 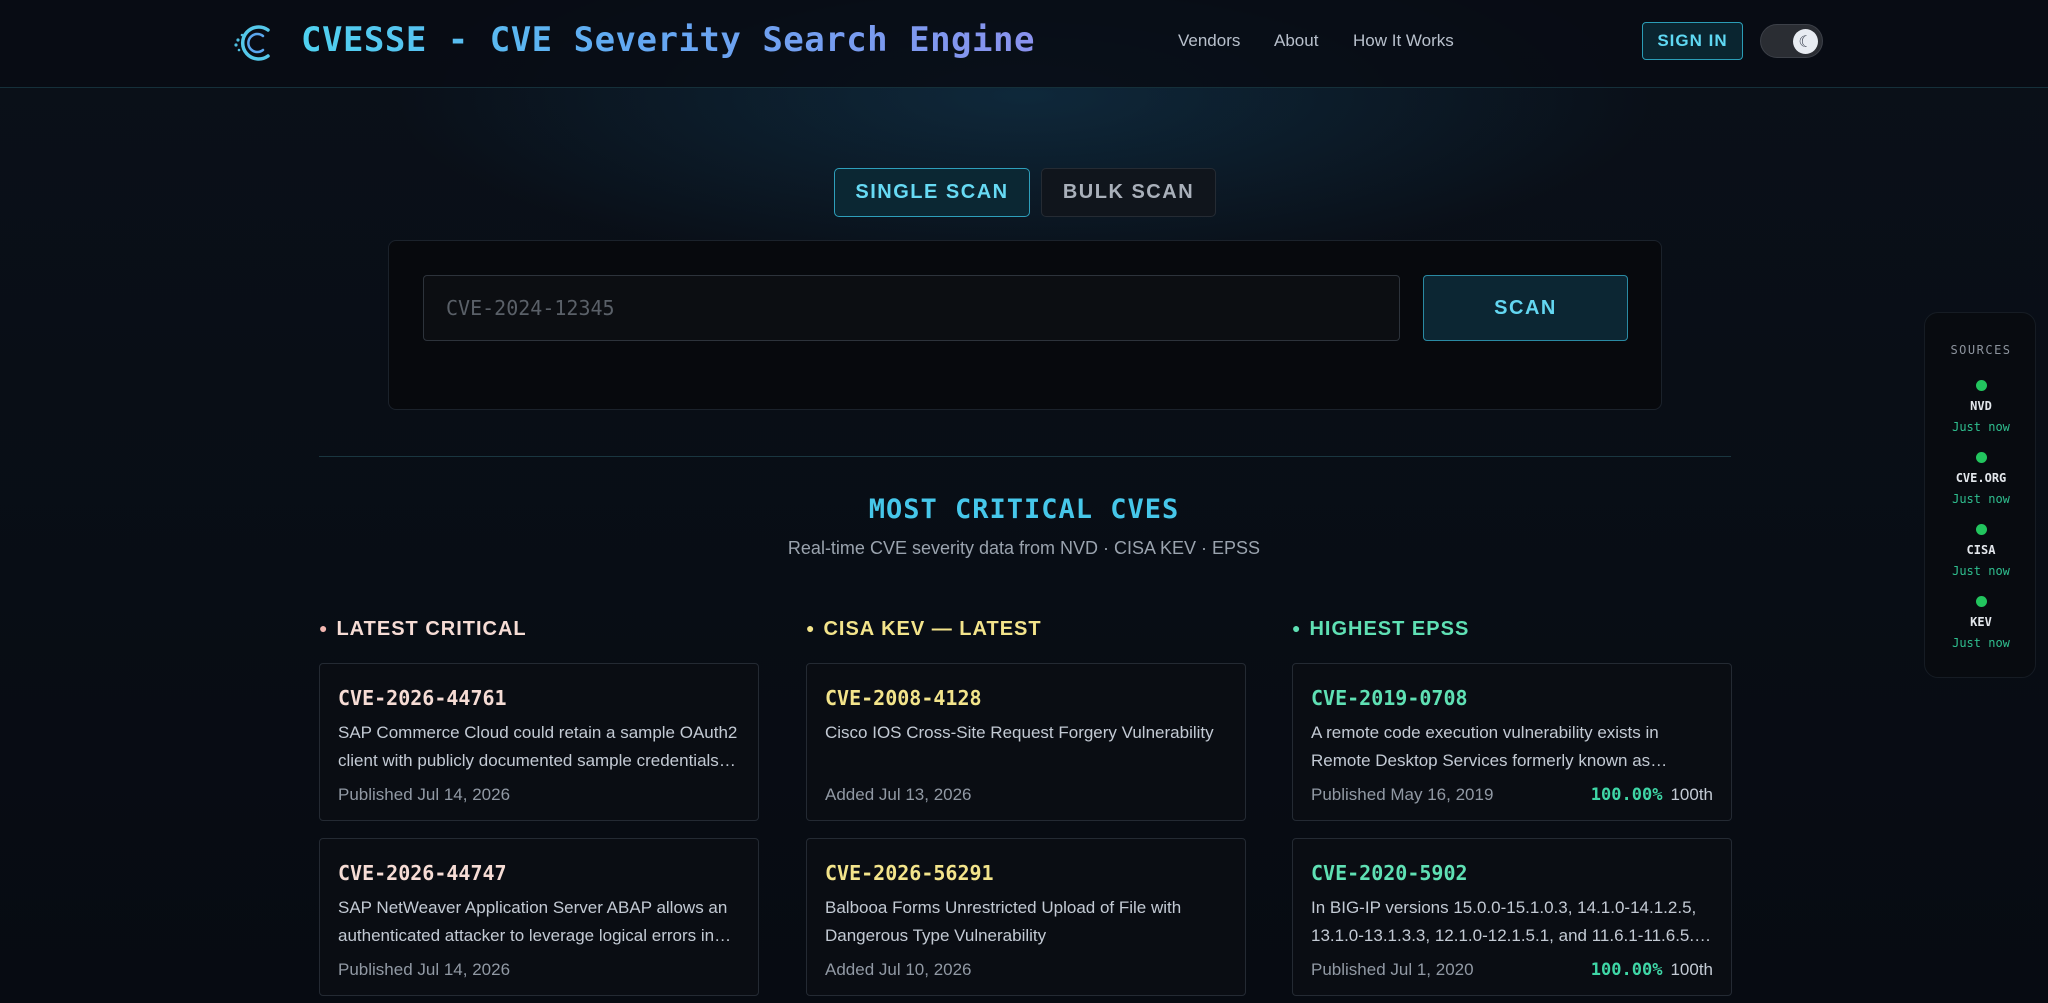 What do you see at coordinates (1128, 192) in the screenshot?
I see `tab-bulk-scan: BULK SCAN` at bounding box center [1128, 192].